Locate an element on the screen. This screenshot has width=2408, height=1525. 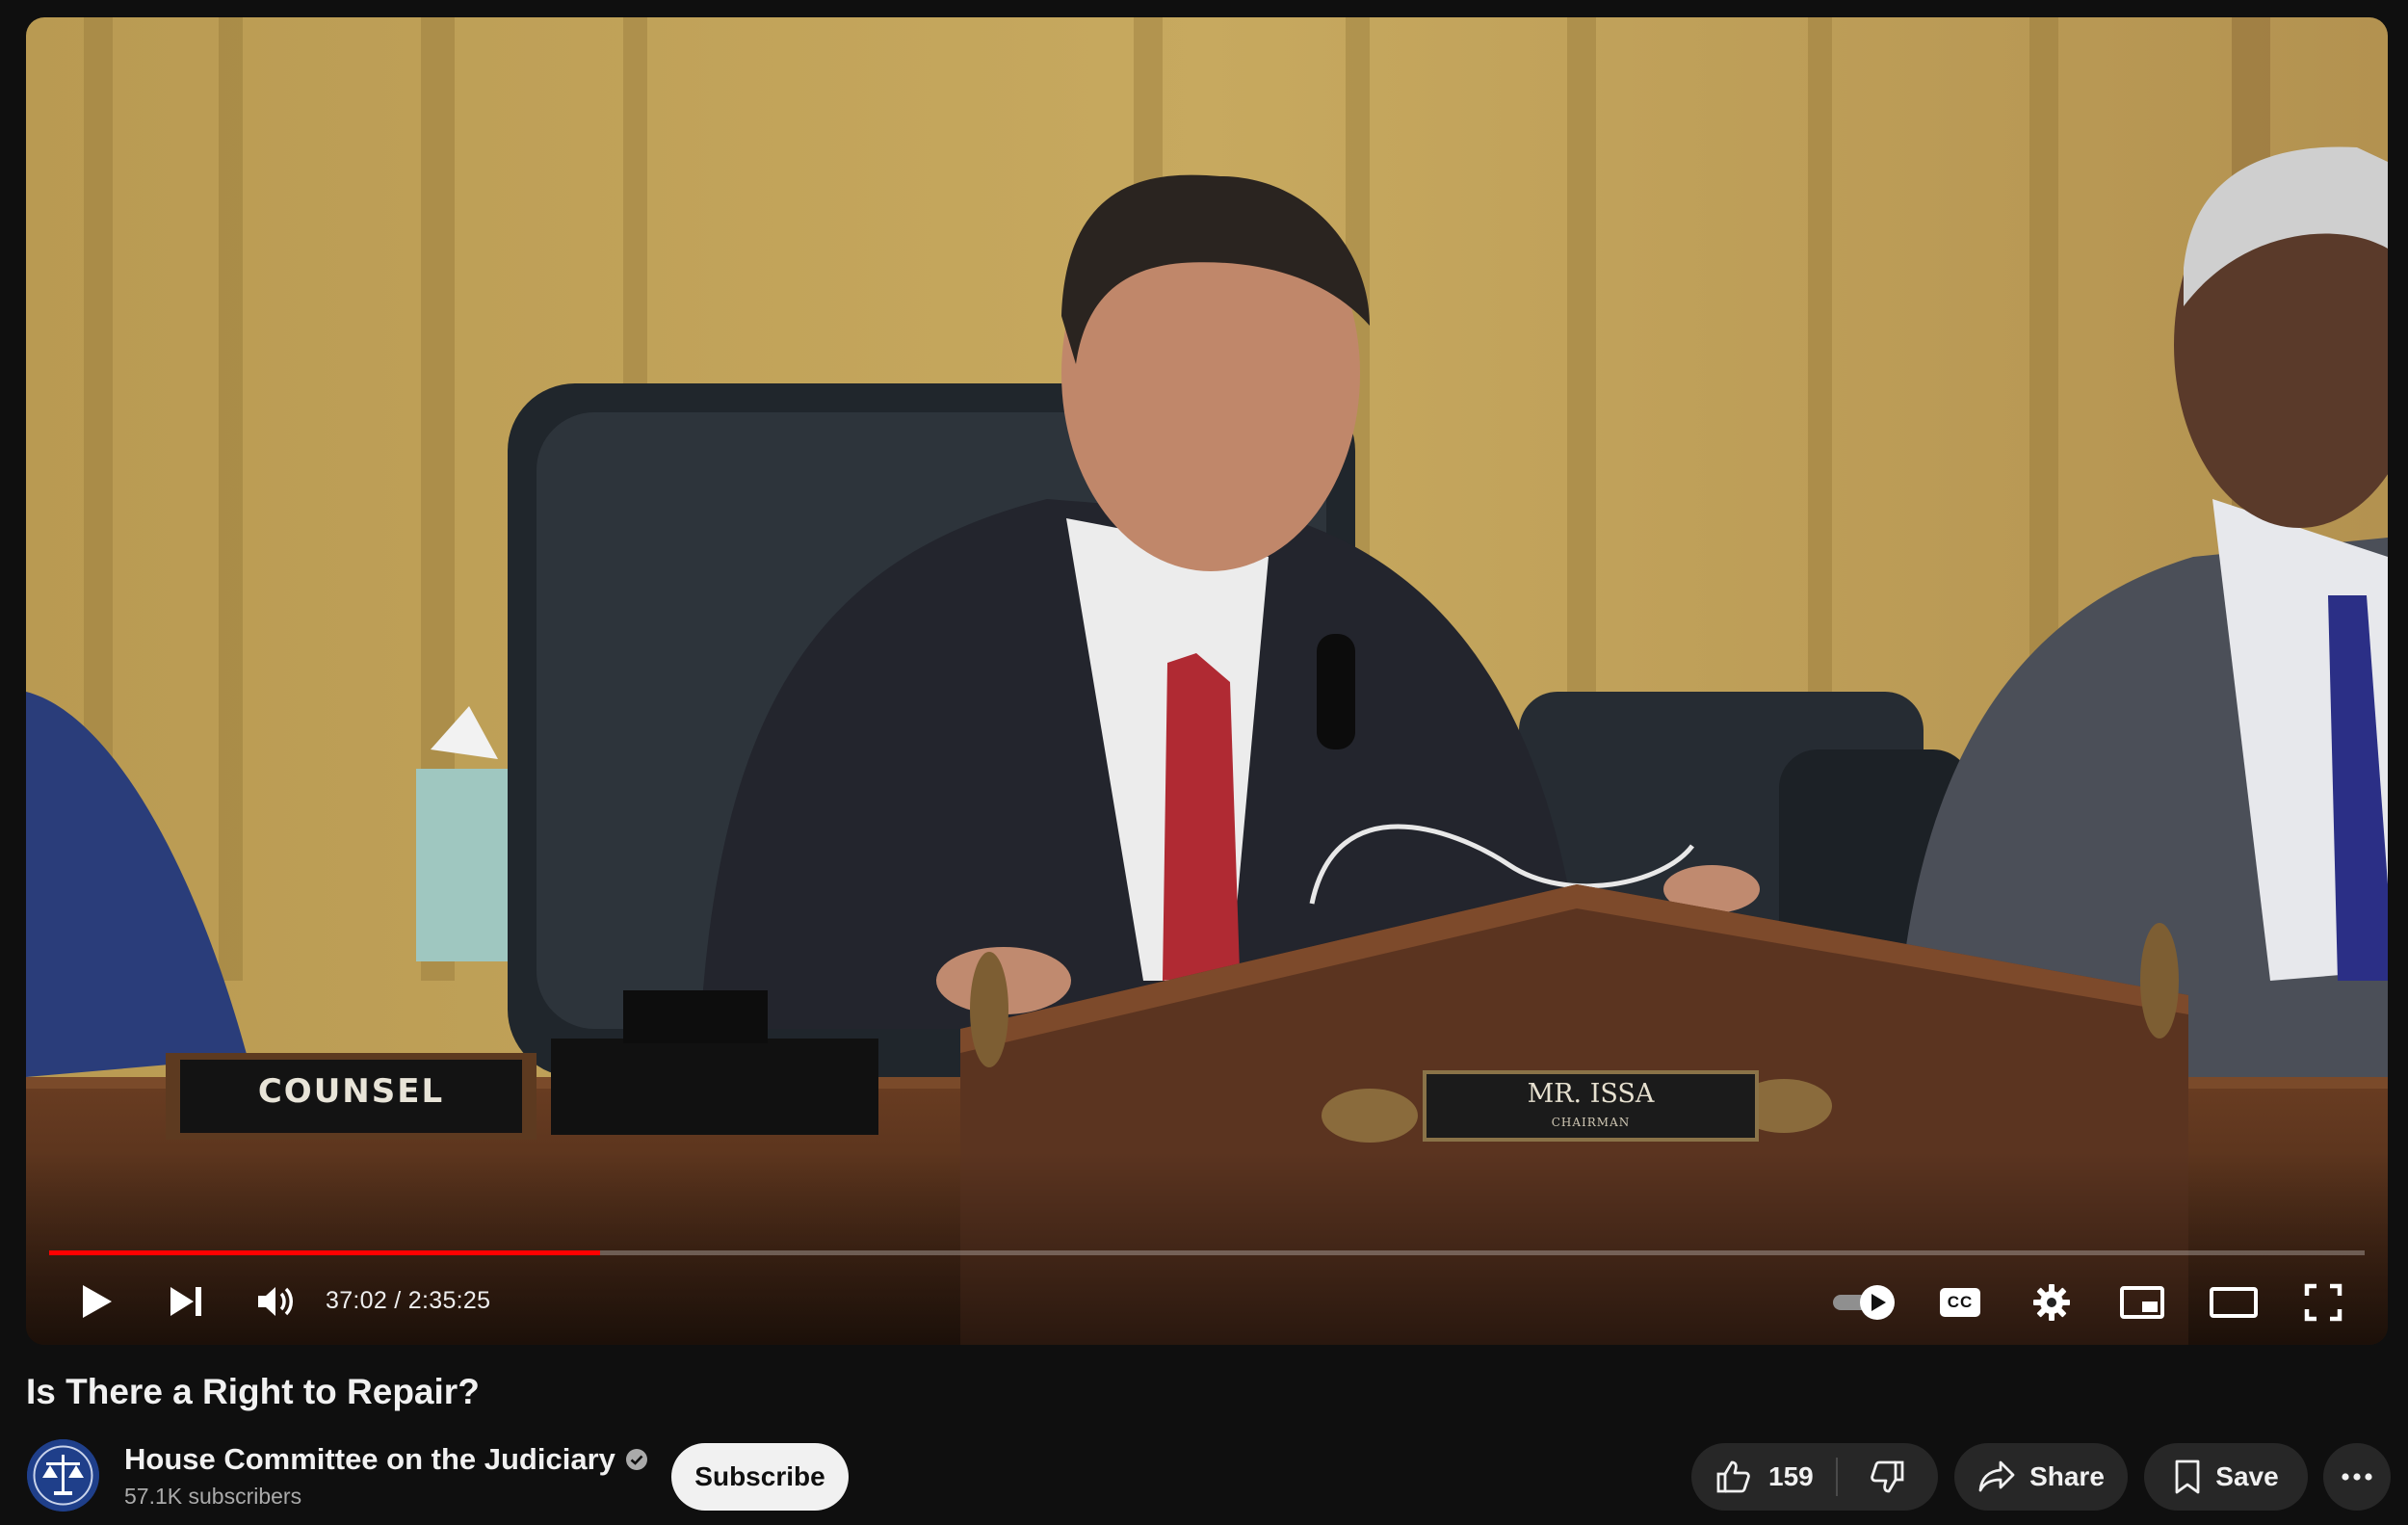
gear-icon is located at coordinates (2051, 1303).